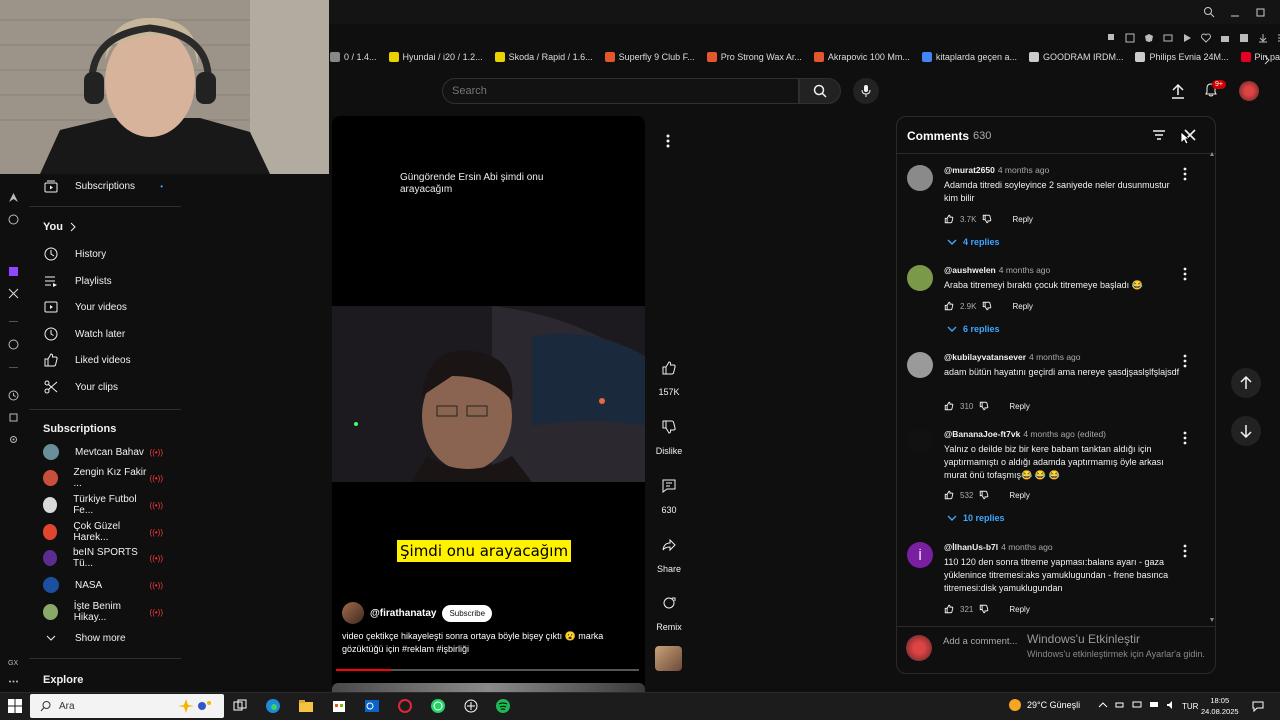  Describe the element at coordinates (1206, 38) in the screenshot. I see `heart-icon` at that location.